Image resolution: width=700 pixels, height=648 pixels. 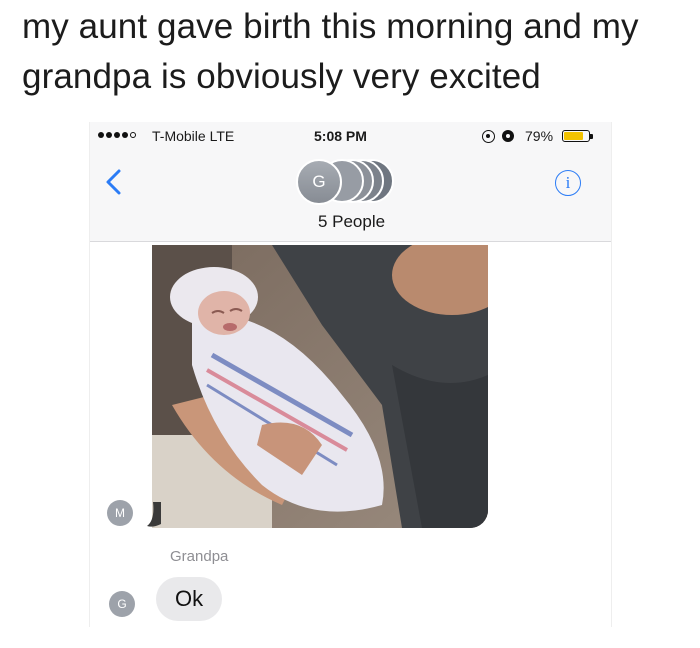 I want to click on sender-avatar-m: M, so click(x=120, y=513).